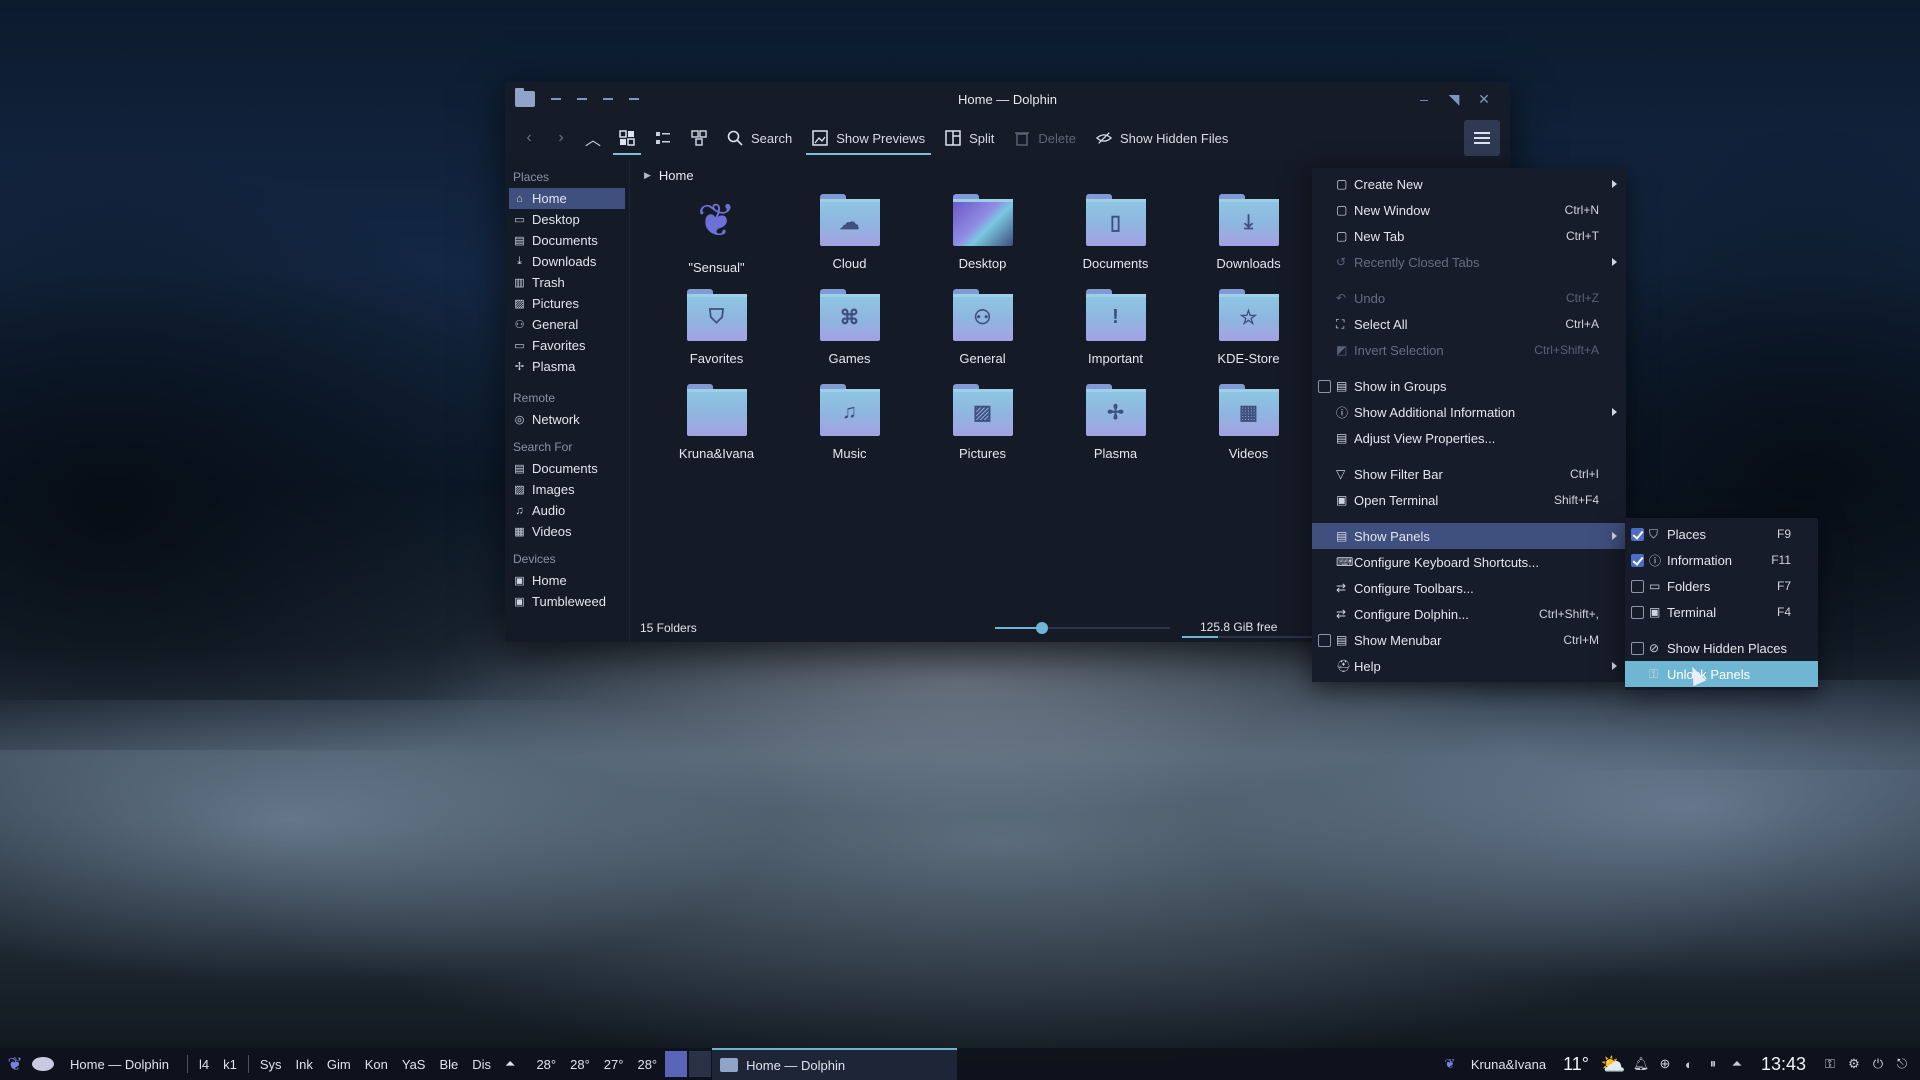  I want to click on sidebar-item-trash: ▥ Trash, so click(567, 282).